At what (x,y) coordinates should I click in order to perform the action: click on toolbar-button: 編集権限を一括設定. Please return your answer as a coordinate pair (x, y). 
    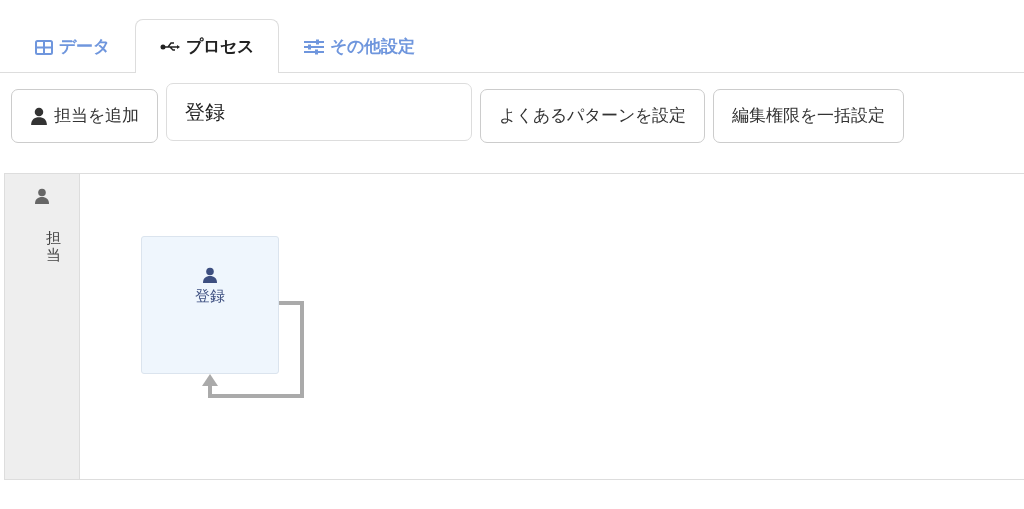
    Looking at the image, I should click on (808, 116).